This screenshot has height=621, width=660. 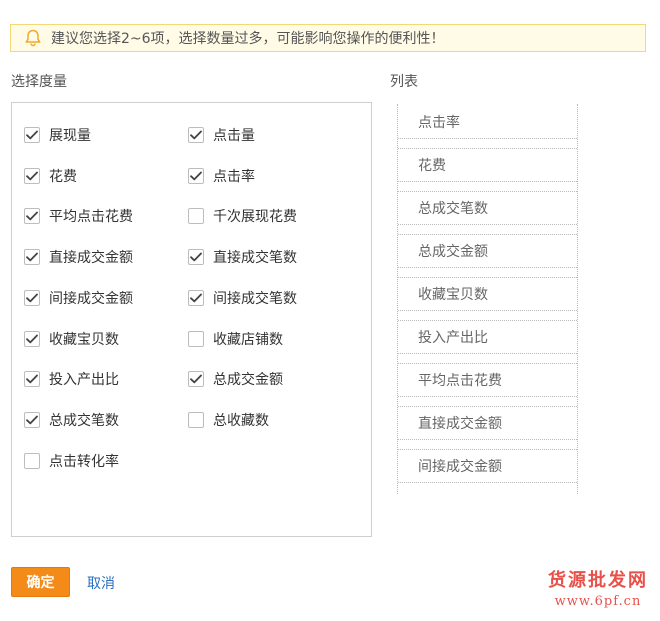 I want to click on metric-option: 点击率, so click(x=221, y=176).